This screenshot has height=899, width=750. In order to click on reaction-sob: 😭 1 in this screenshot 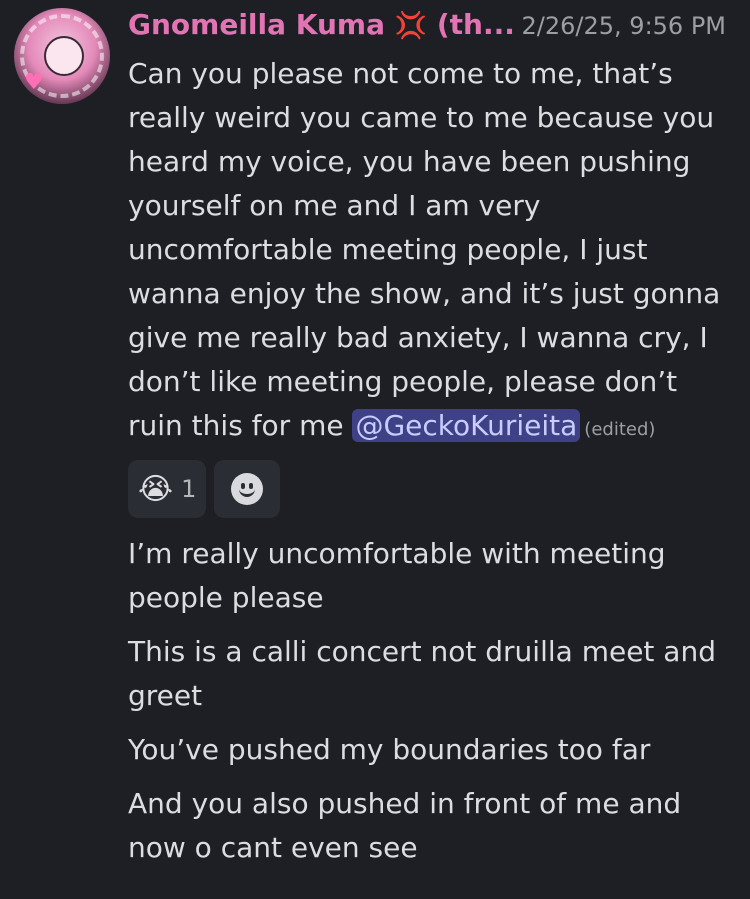, I will do `click(167, 489)`.